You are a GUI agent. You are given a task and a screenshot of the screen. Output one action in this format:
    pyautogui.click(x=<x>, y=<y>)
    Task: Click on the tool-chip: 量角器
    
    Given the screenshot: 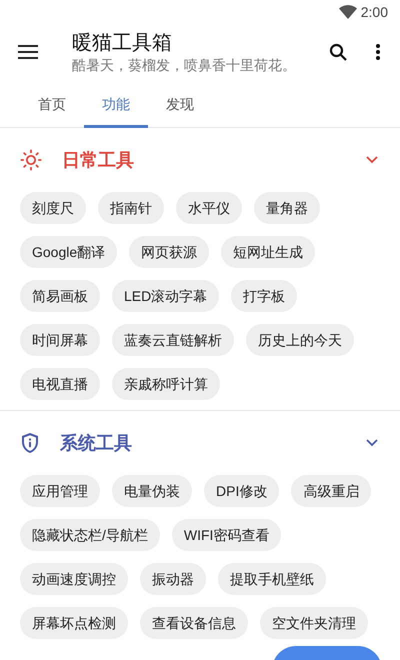 What is the action you would take?
    pyautogui.click(x=287, y=208)
    